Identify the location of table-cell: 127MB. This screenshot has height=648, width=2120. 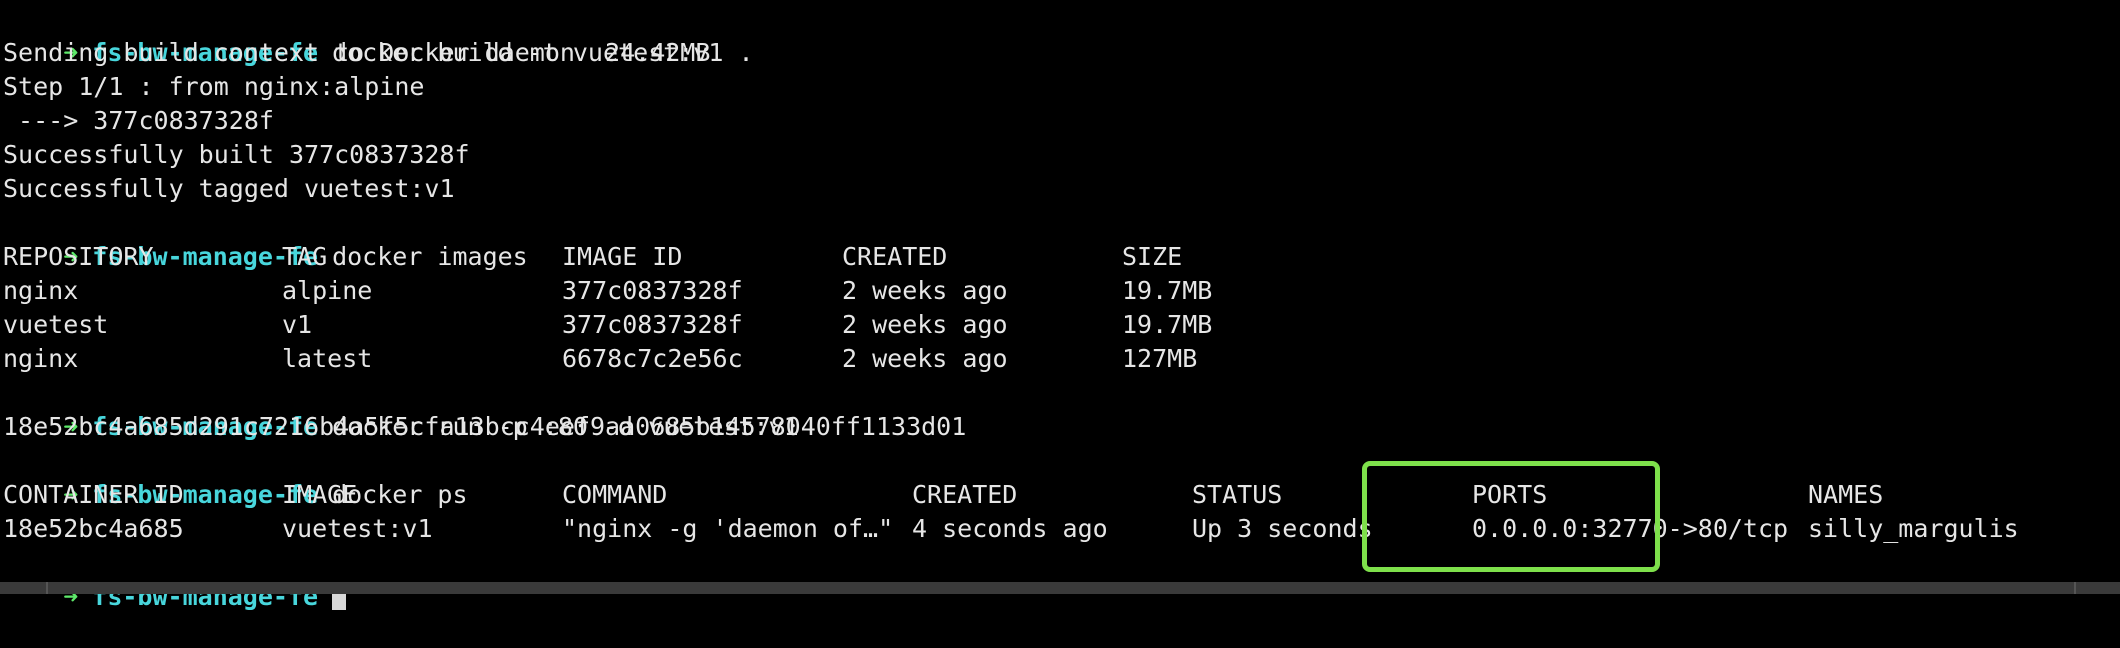
(1160, 358).